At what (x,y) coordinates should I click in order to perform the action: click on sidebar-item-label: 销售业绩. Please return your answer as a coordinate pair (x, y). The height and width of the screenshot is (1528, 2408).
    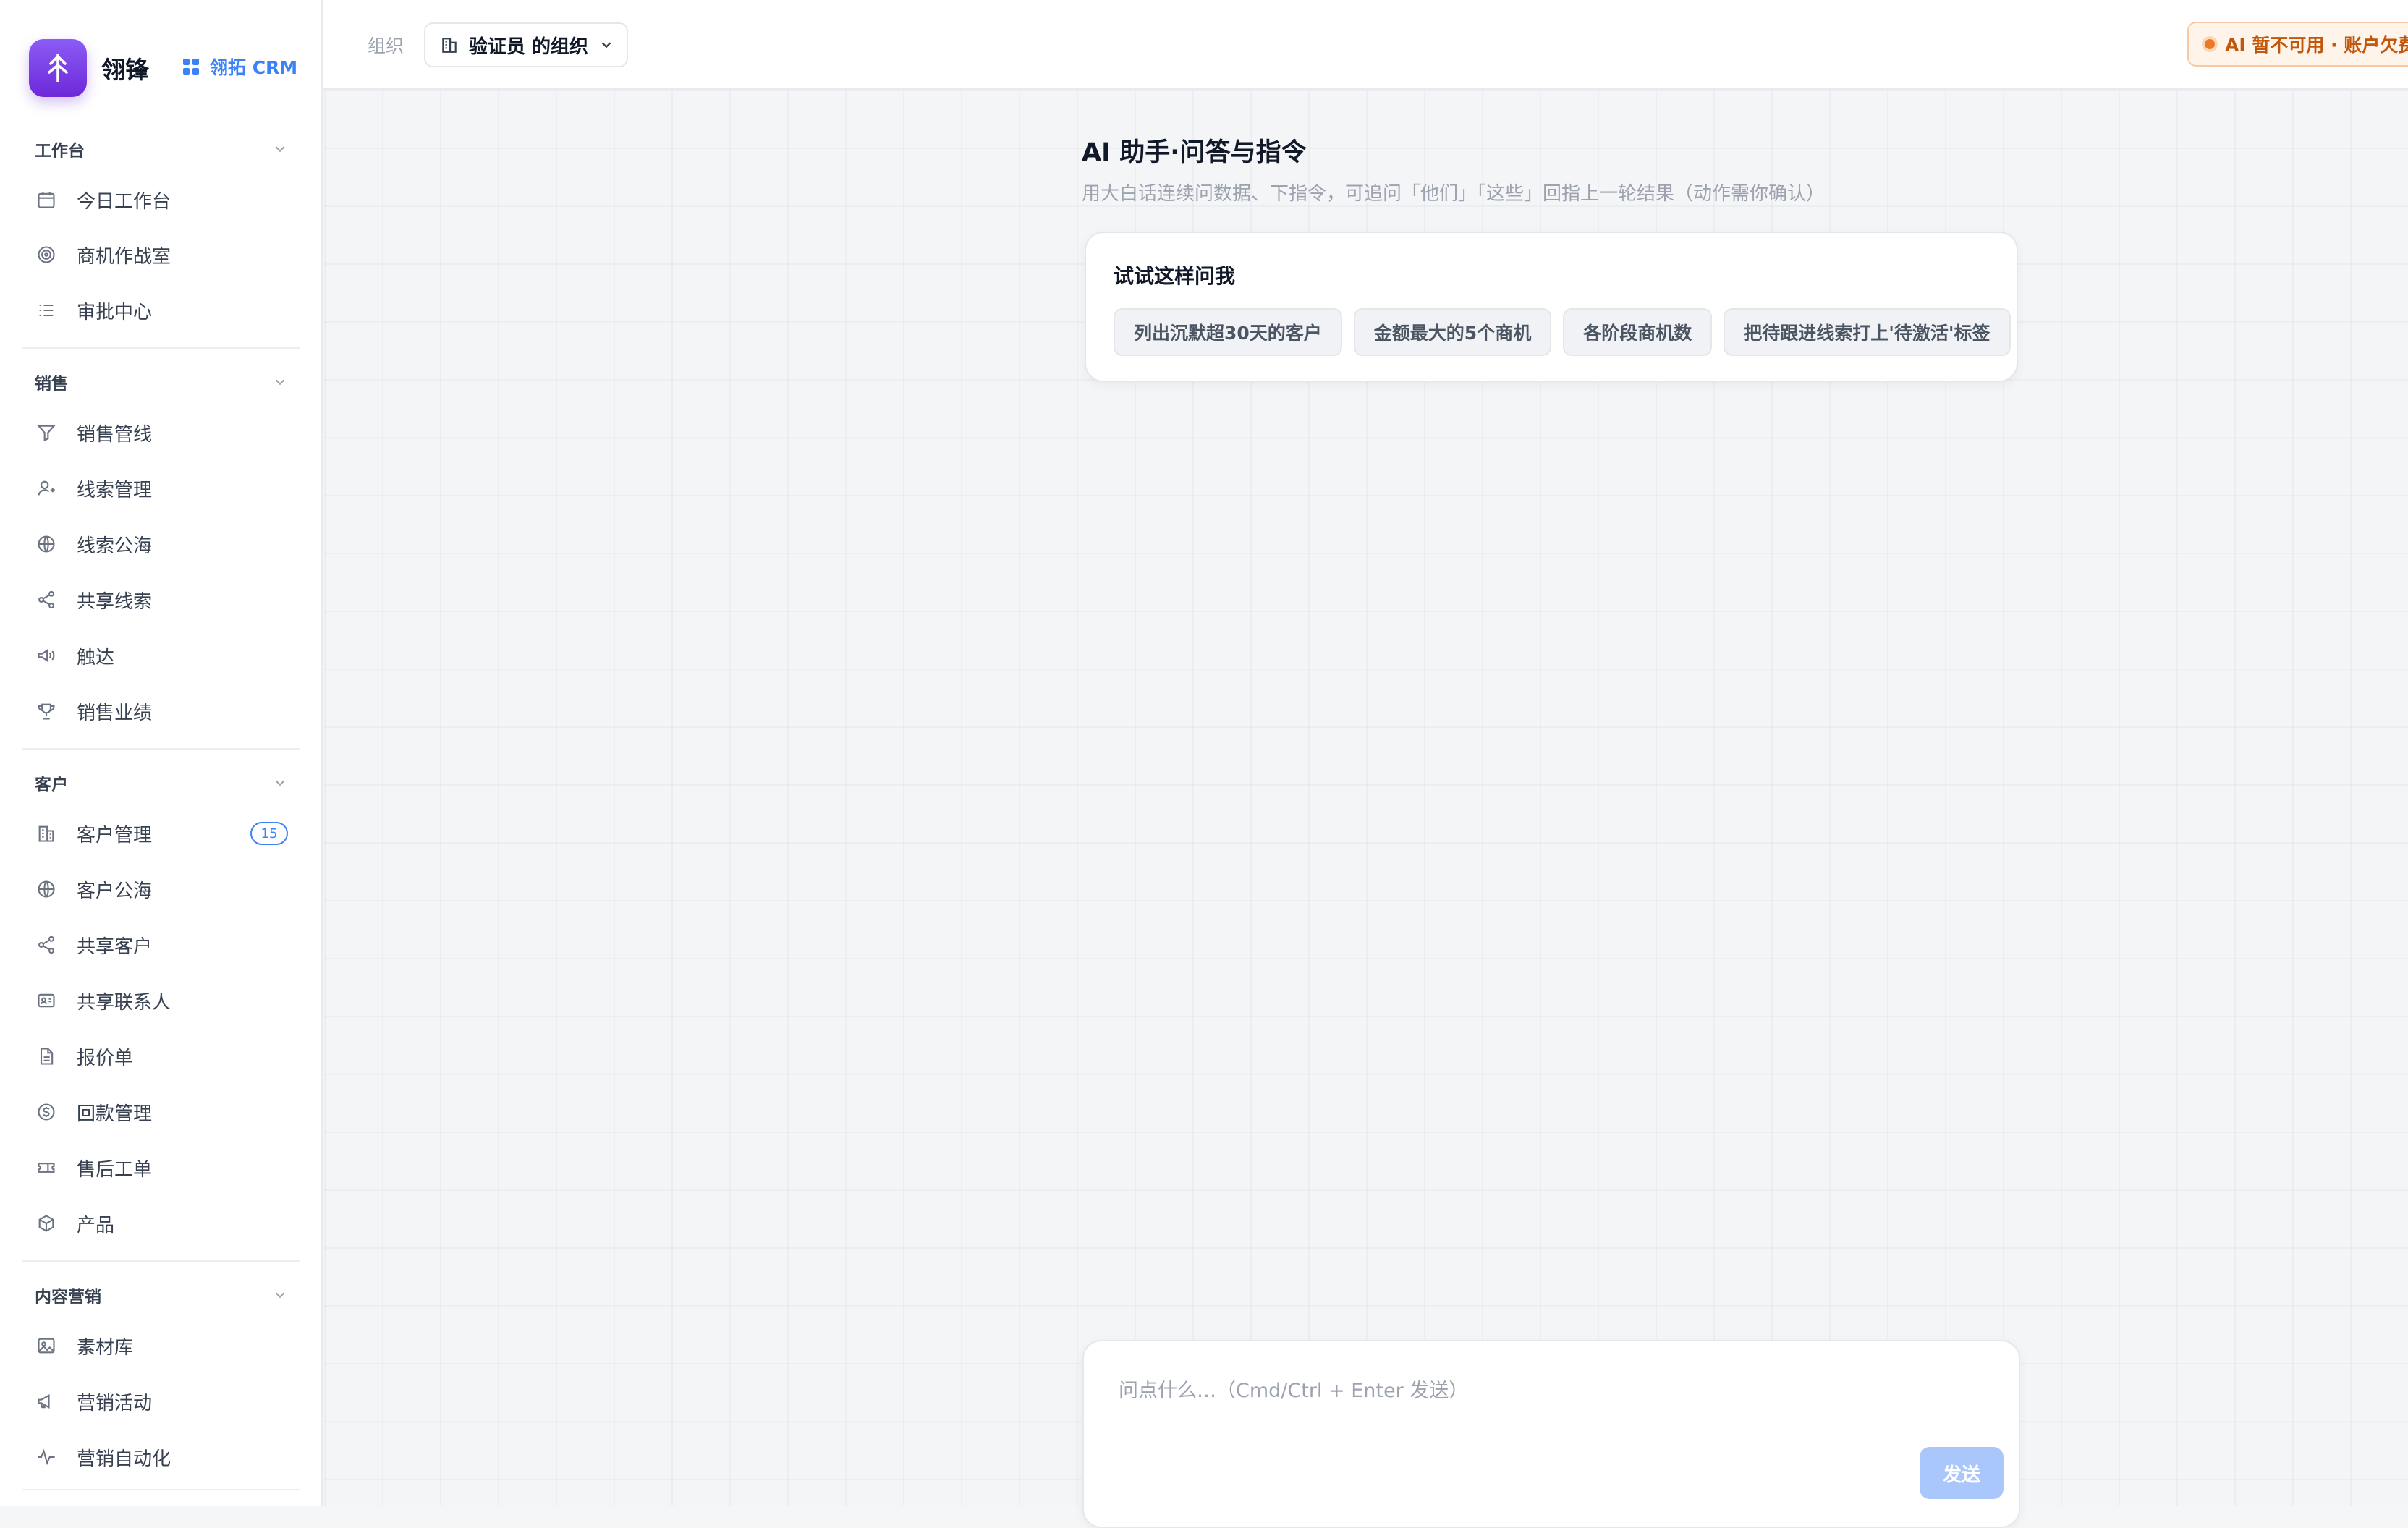
    Looking at the image, I should click on (115, 713).